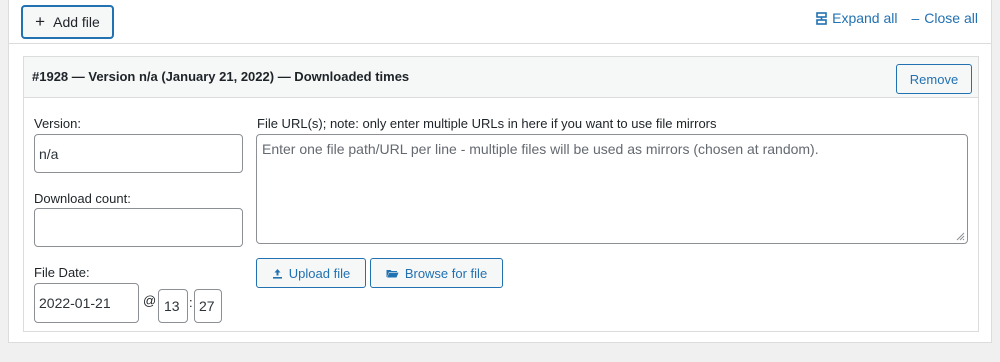 The width and height of the screenshot is (1000, 362). I want to click on upload-file-button: Upload file, so click(311, 273).